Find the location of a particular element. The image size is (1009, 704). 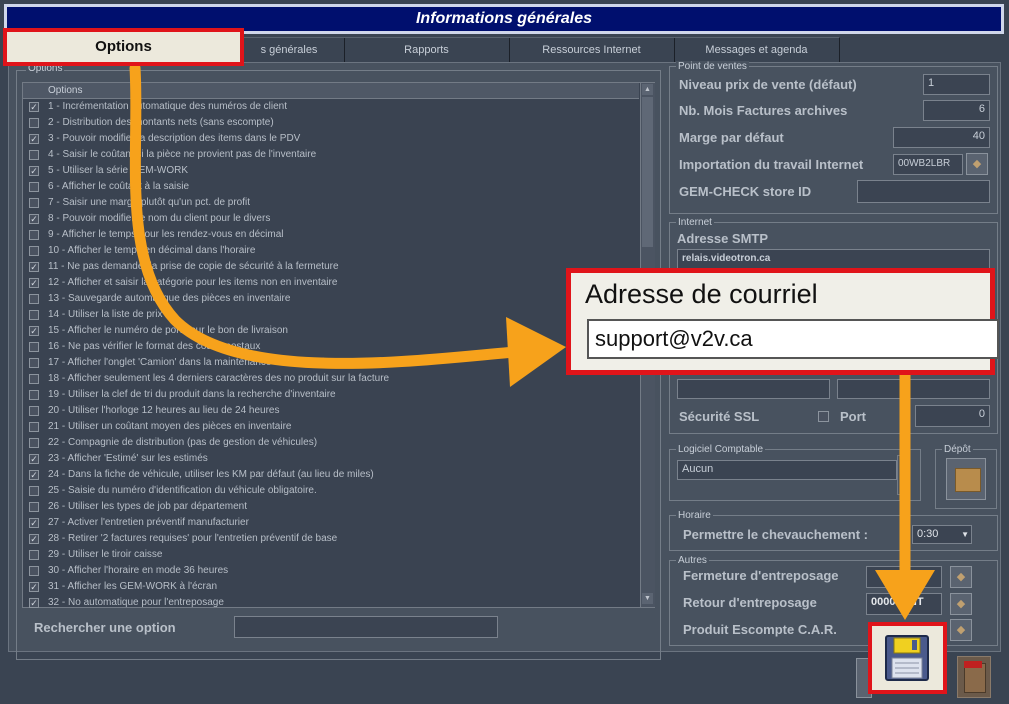

importation-input: 00WB2LBR is located at coordinates (928, 164).